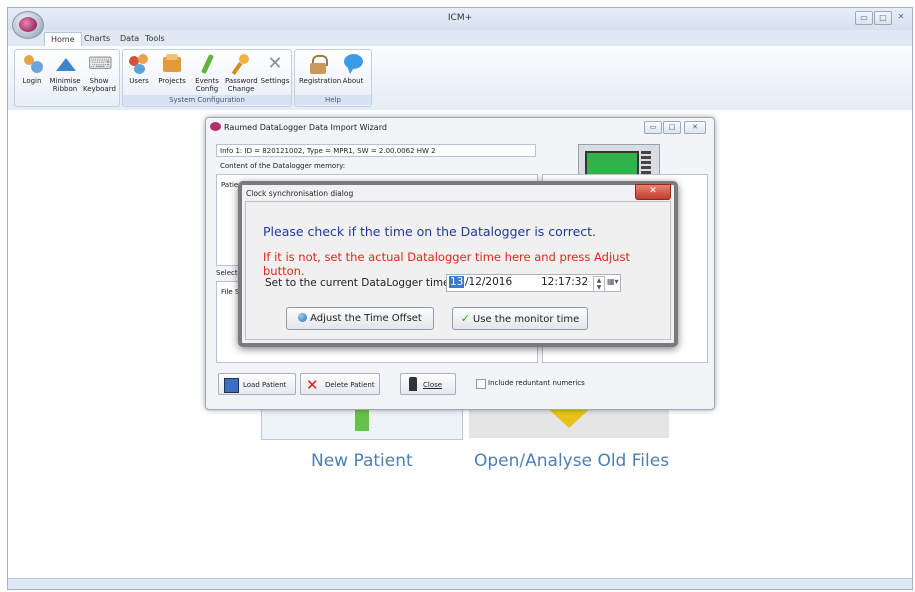 The width and height of the screenshot is (915, 592). I want to click on date-rest-segment: /12/2016, so click(488, 282).